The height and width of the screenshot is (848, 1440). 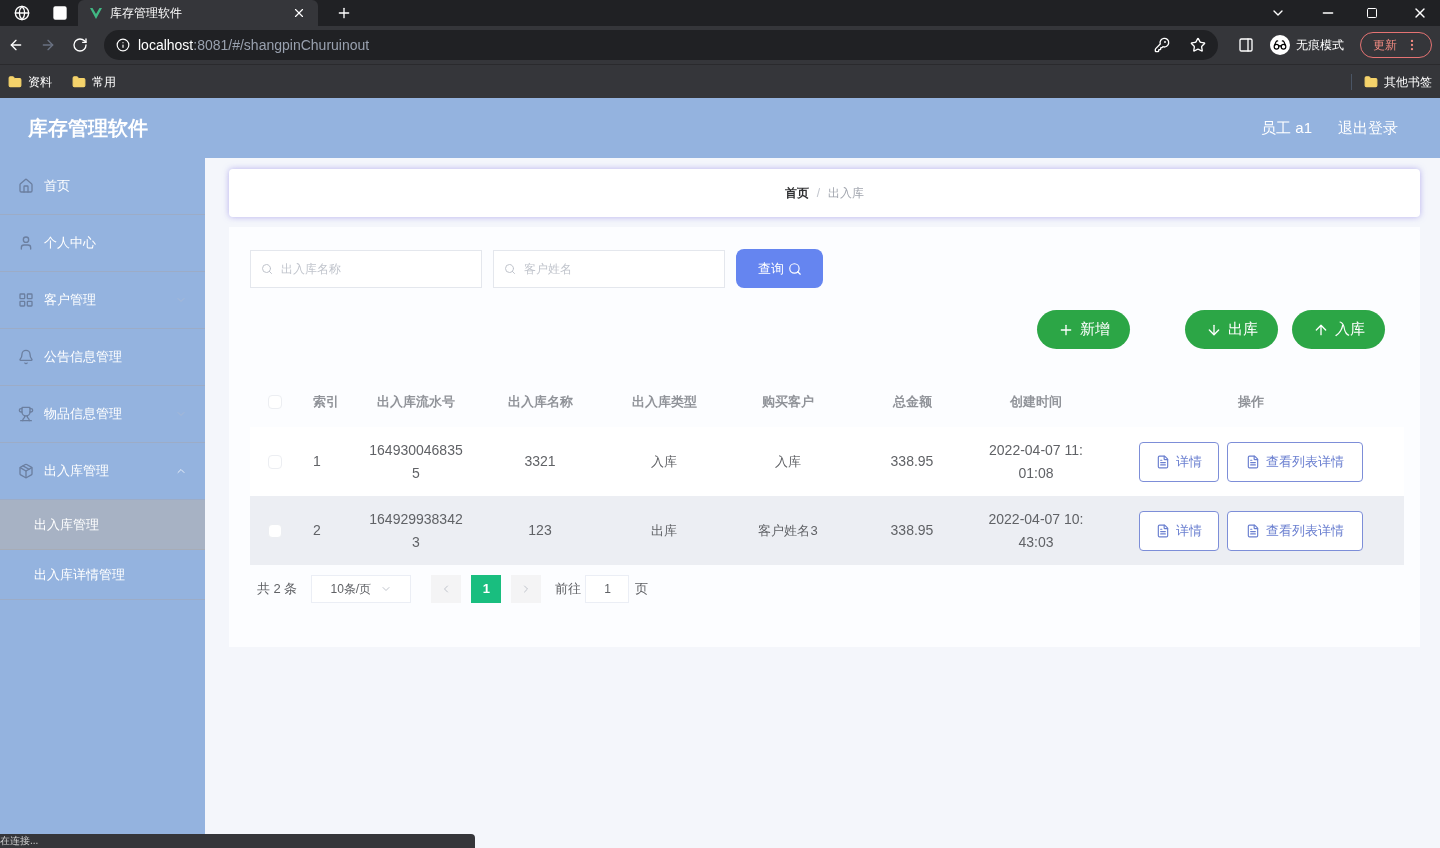 I want to click on address-bar: localhost:8081/#/shangpinChuruinout, so click(x=661, y=45).